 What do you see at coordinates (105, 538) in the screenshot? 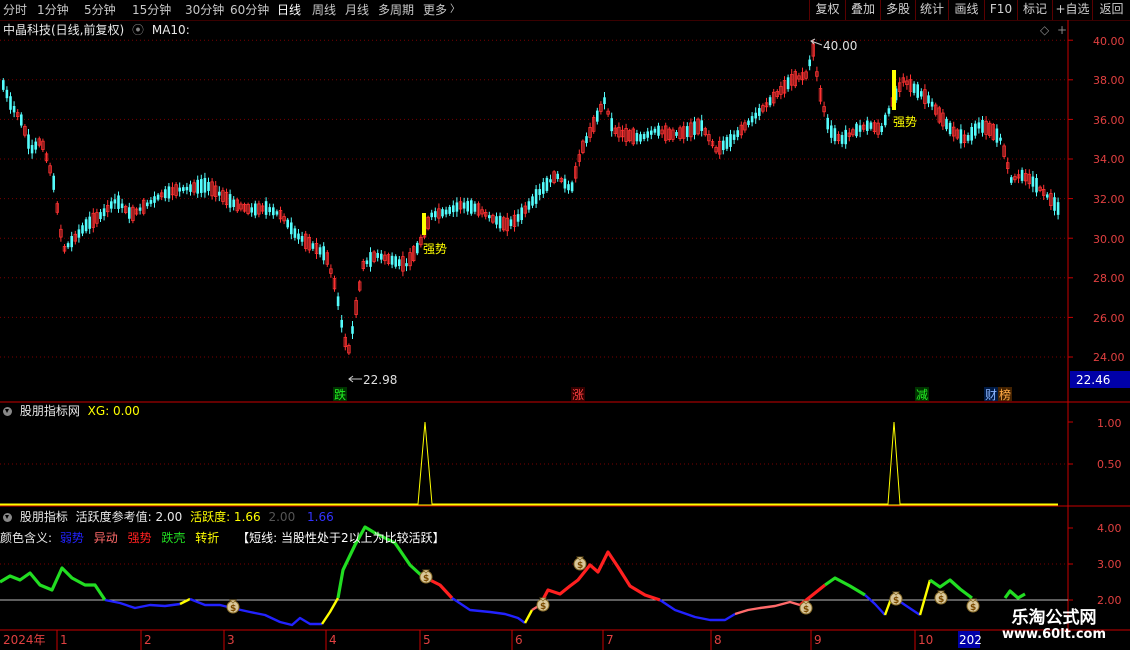
I see `legend-unusual: 异动` at bounding box center [105, 538].